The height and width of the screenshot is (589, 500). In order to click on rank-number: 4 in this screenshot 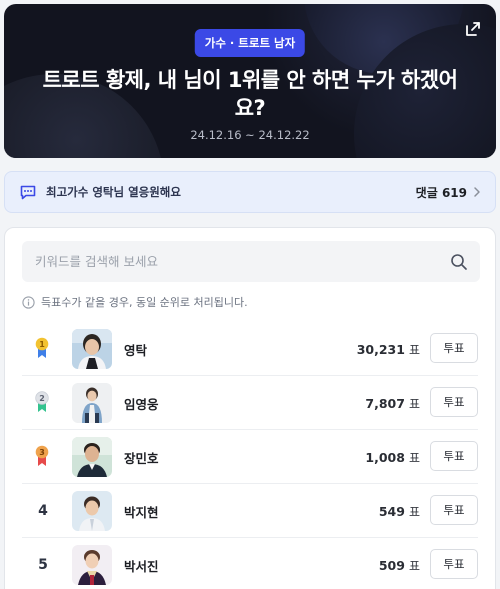, I will do `click(43, 511)`.